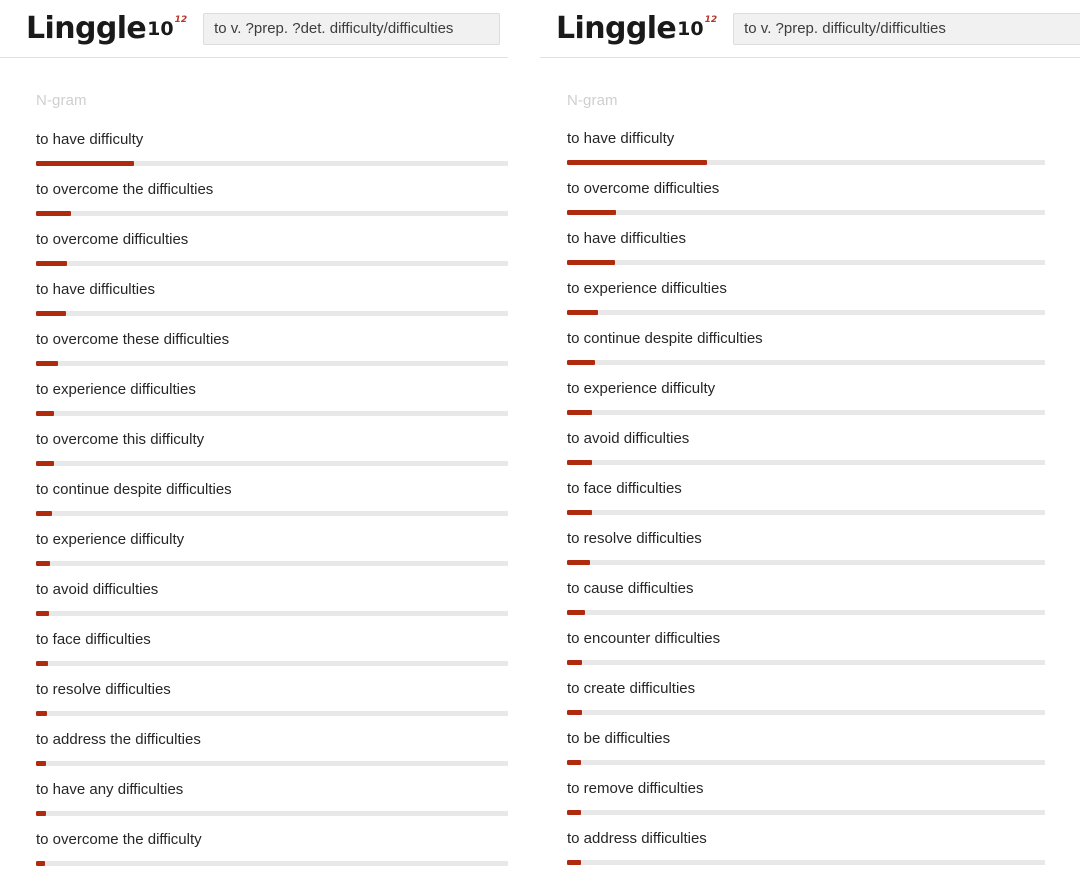 This screenshot has width=1080, height=886. I want to click on ngram-label: to remove difficulties, so click(635, 788).